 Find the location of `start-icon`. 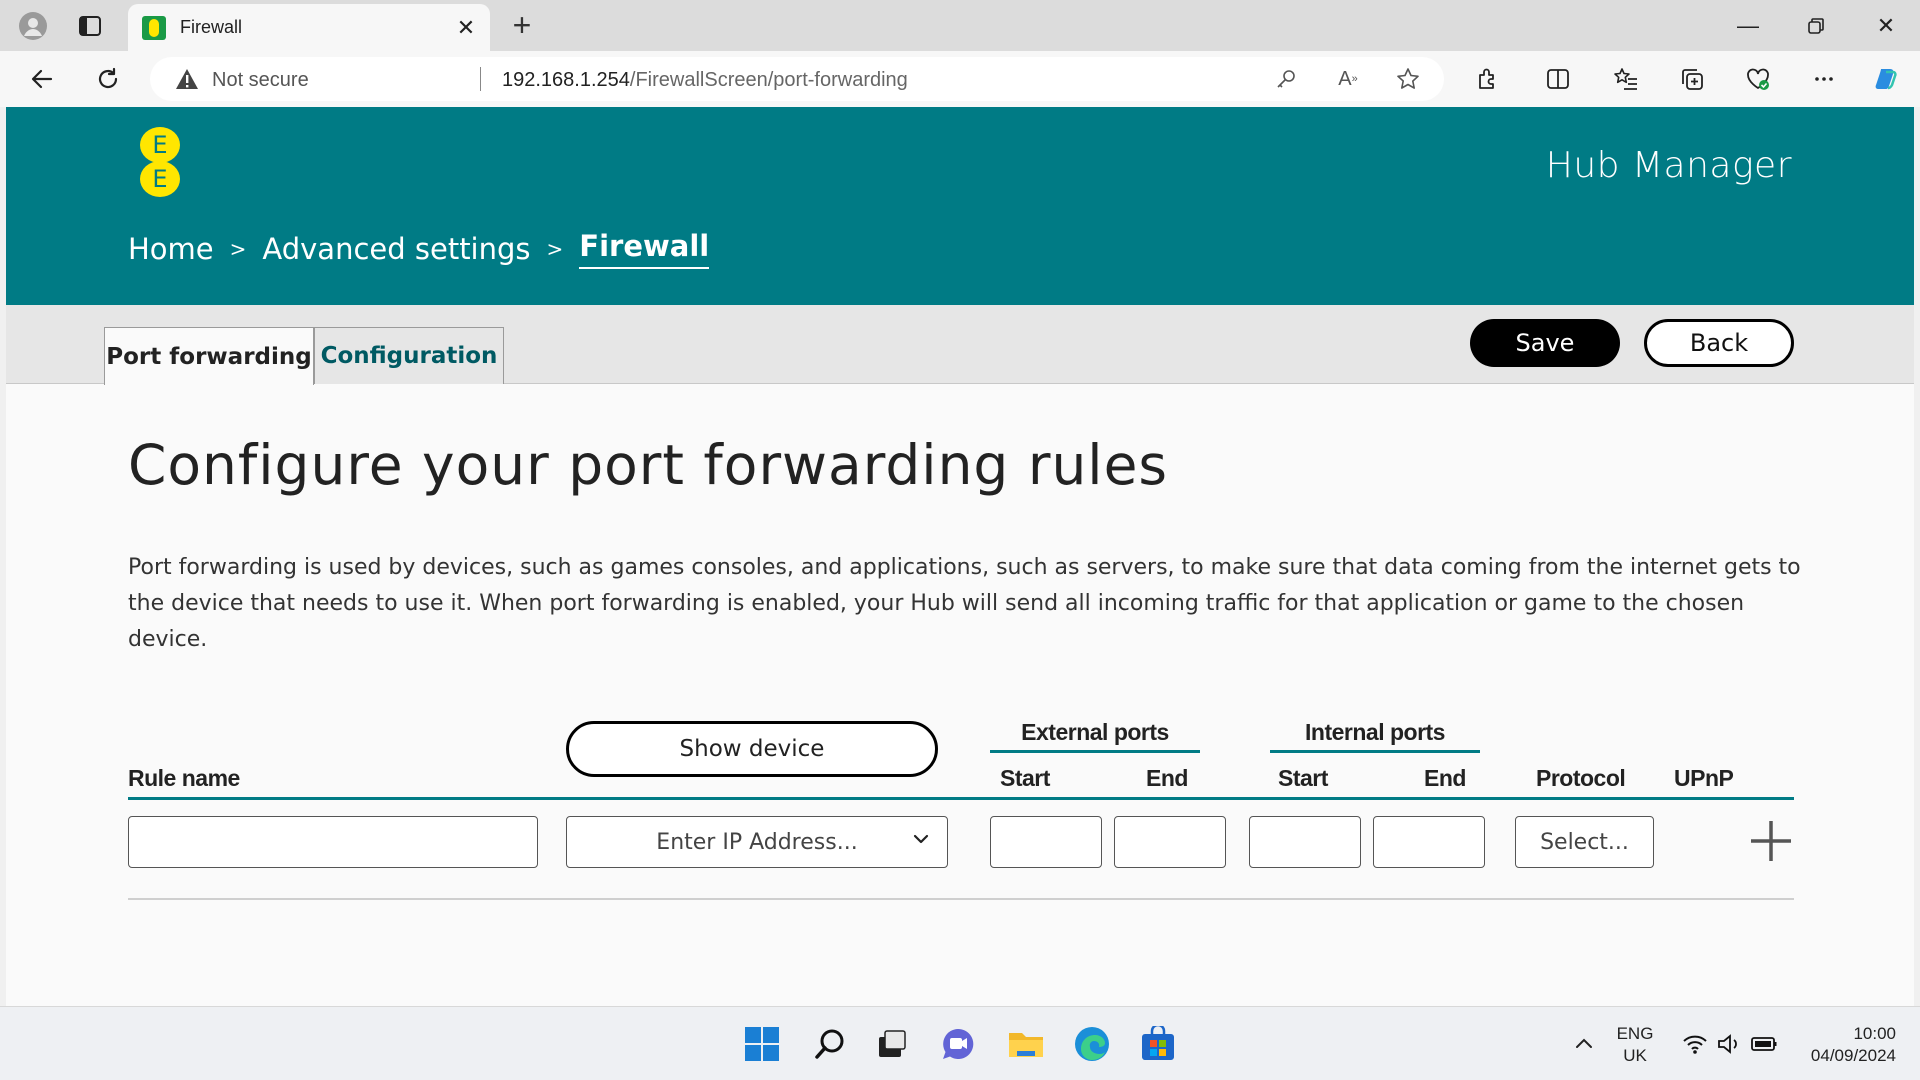

start-icon is located at coordinates (762, 1044).